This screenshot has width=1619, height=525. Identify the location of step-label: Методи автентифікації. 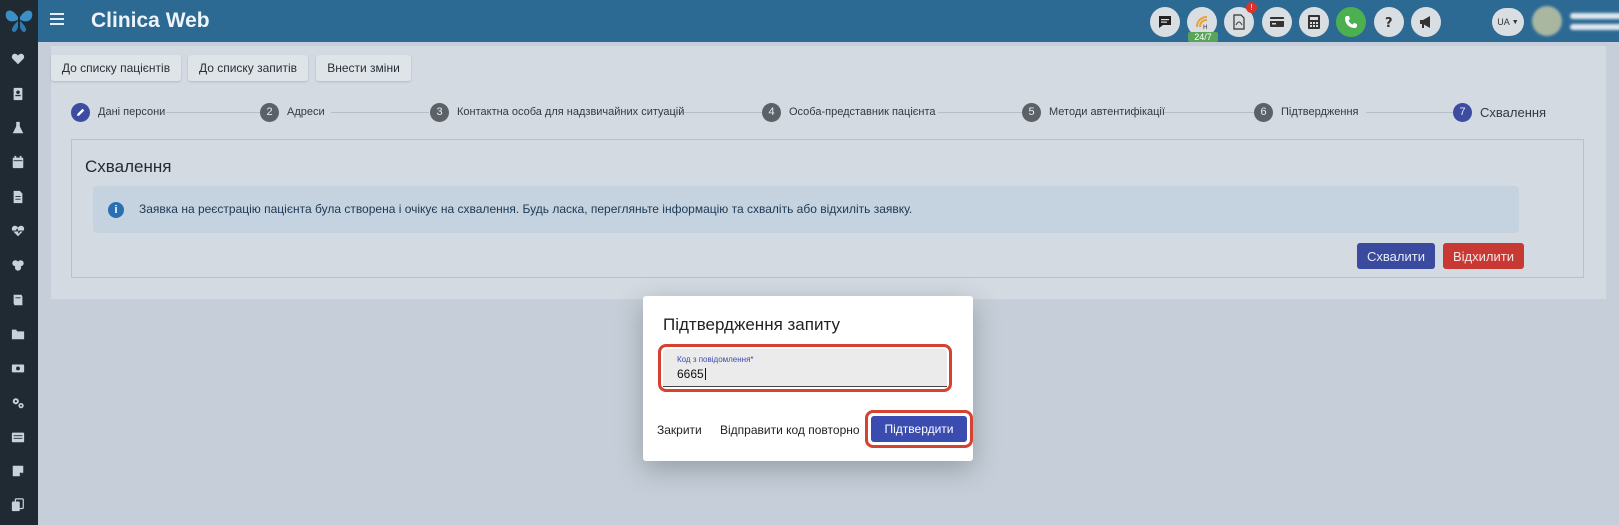
(1107, 112).